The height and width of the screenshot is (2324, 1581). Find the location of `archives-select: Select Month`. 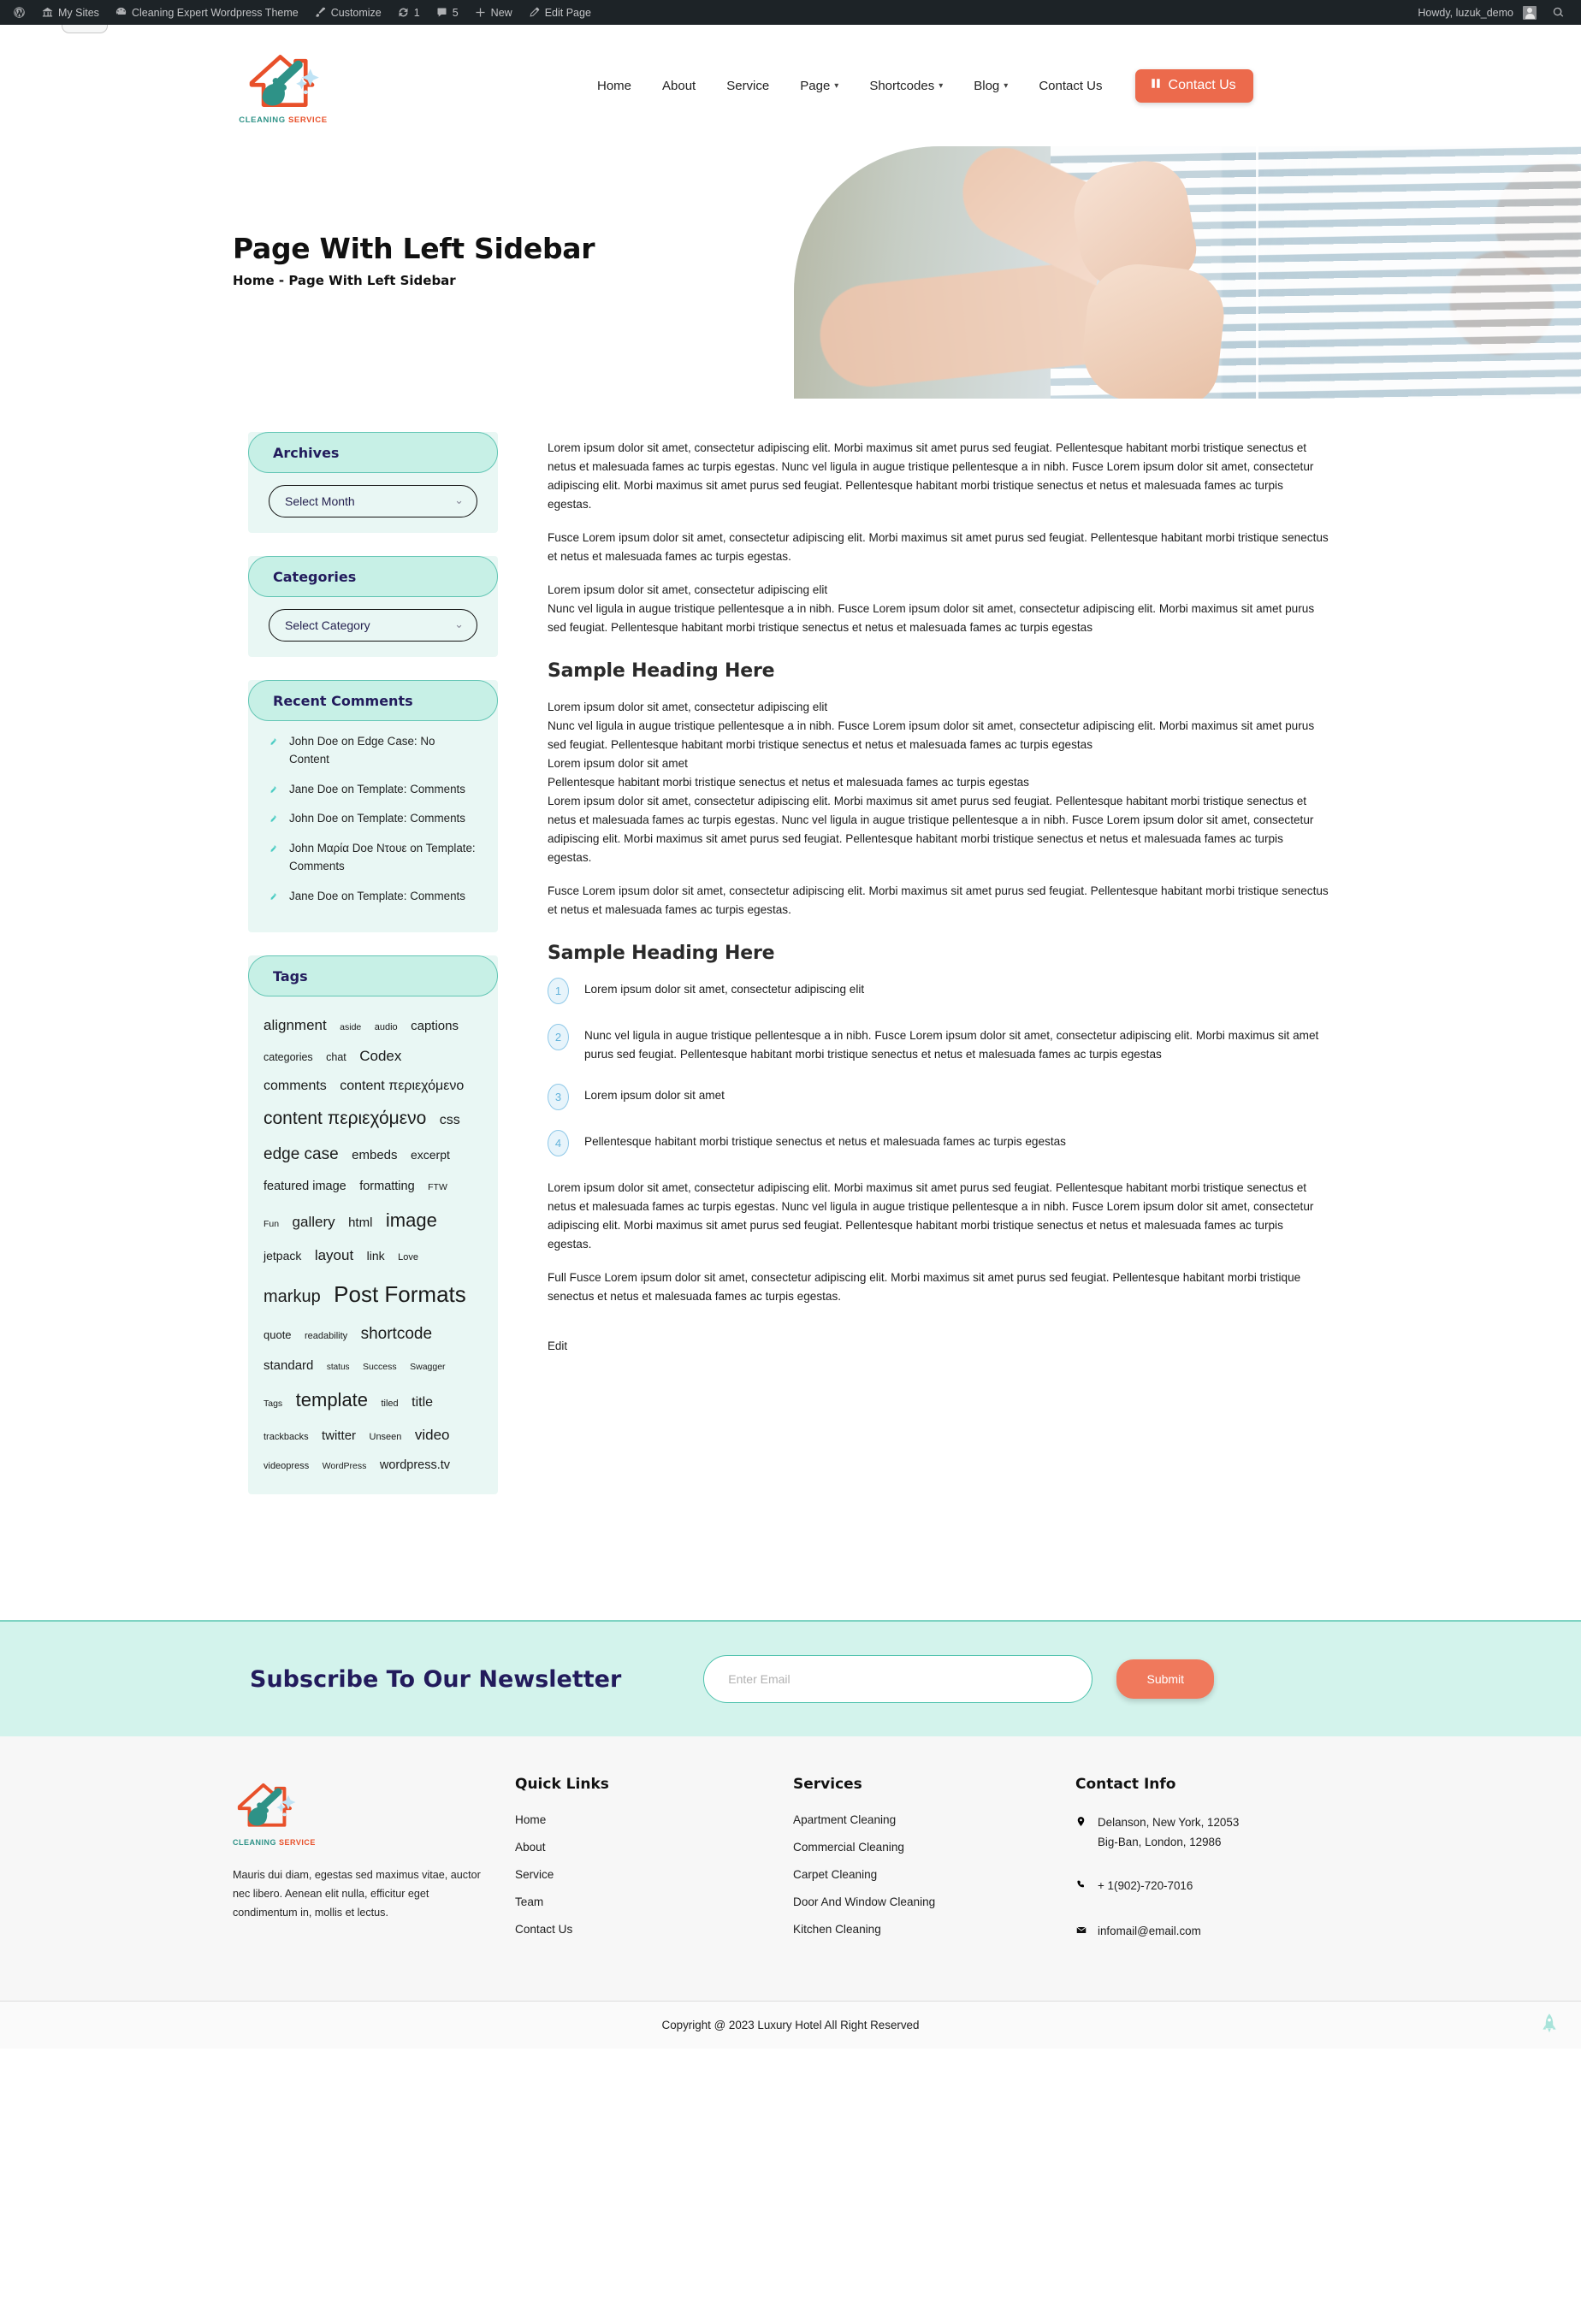

archives-select: Select Month is located at coordinates (373, 501).